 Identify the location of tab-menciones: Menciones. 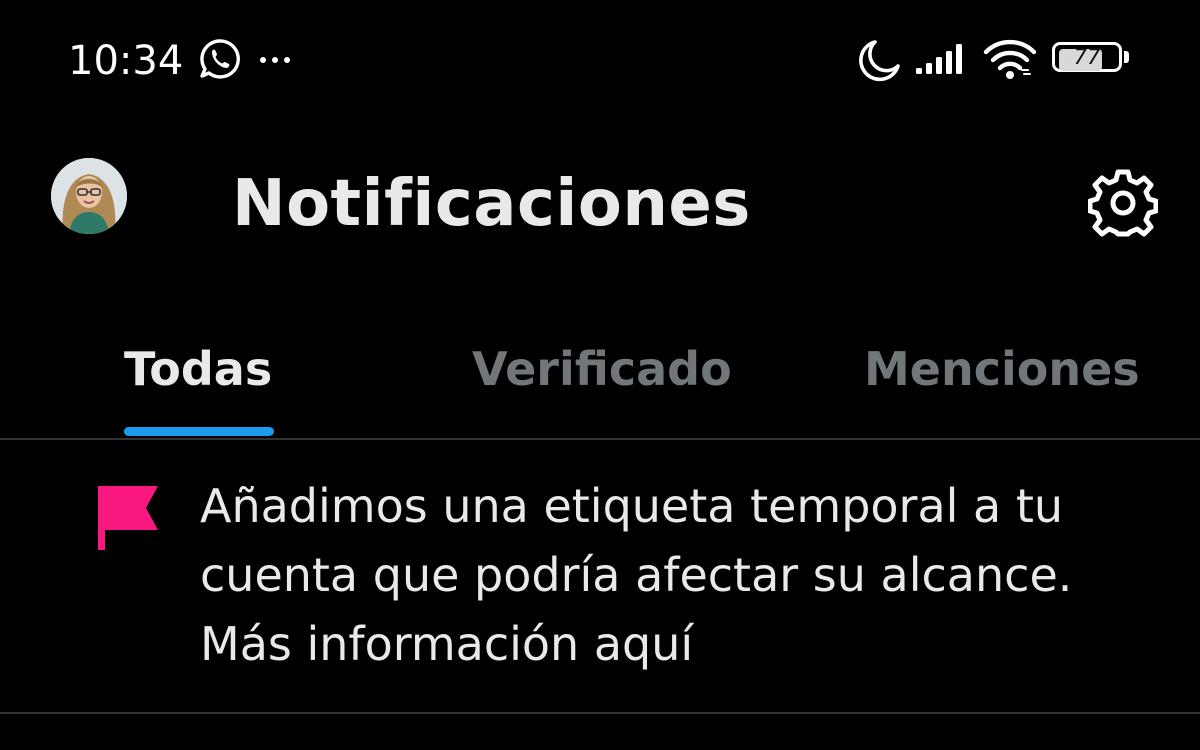
(1002, 369).